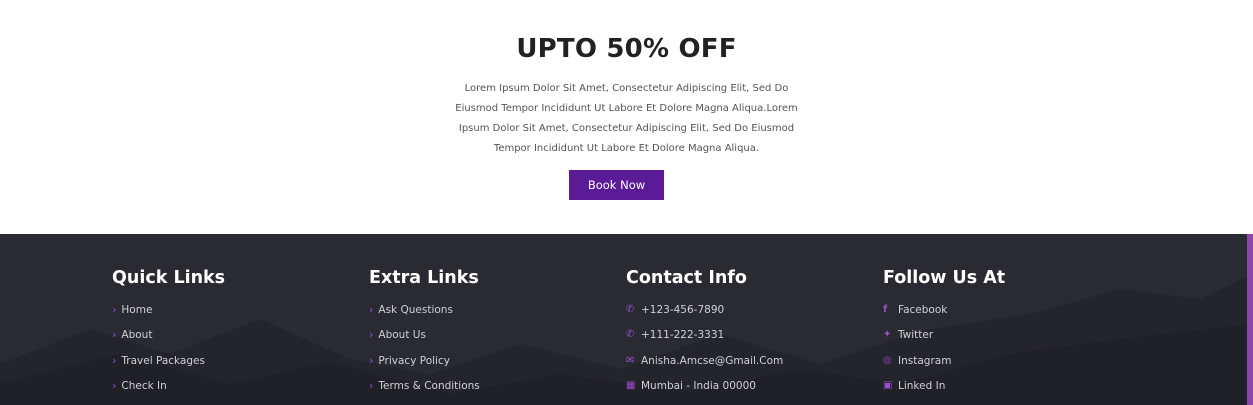 The width and height of the screenshot is (1253, 405). I want to click on social-link-linkedin: ▣ Linked In, so click(944, 391).